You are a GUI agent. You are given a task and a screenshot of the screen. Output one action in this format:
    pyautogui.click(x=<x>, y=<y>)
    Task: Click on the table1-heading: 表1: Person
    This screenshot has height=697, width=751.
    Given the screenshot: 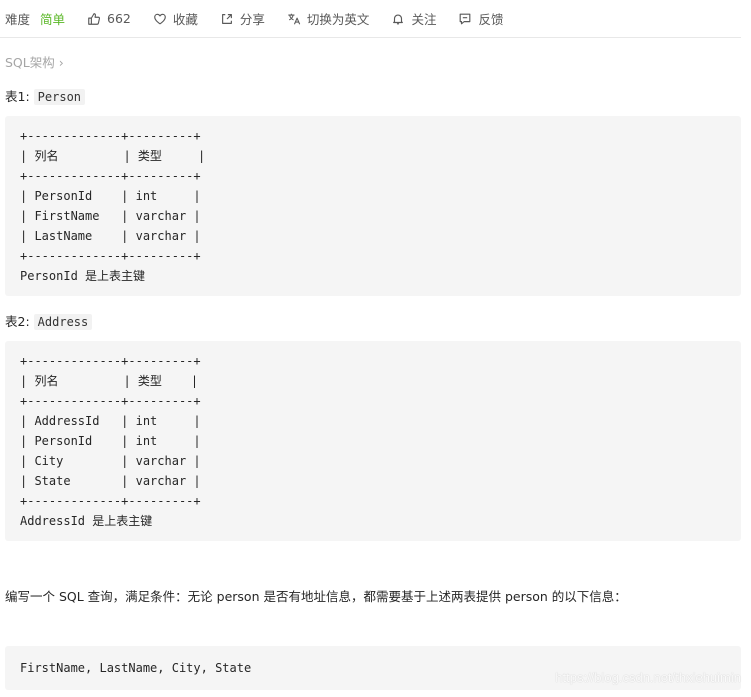 What is the action you would take?
    pyautogui.click(x=45, y=95)
    